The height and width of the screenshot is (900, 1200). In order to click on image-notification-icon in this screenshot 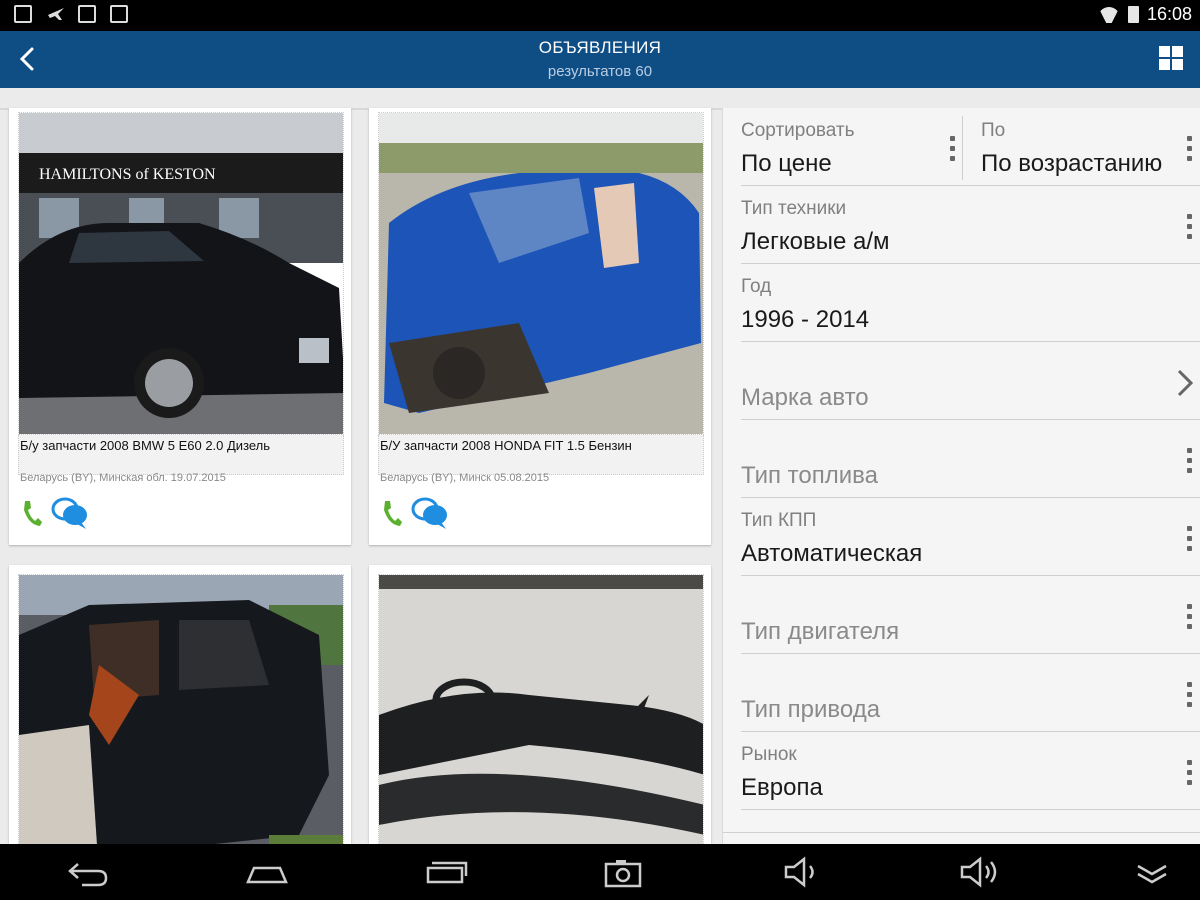, I will do `click(23, 14)`.